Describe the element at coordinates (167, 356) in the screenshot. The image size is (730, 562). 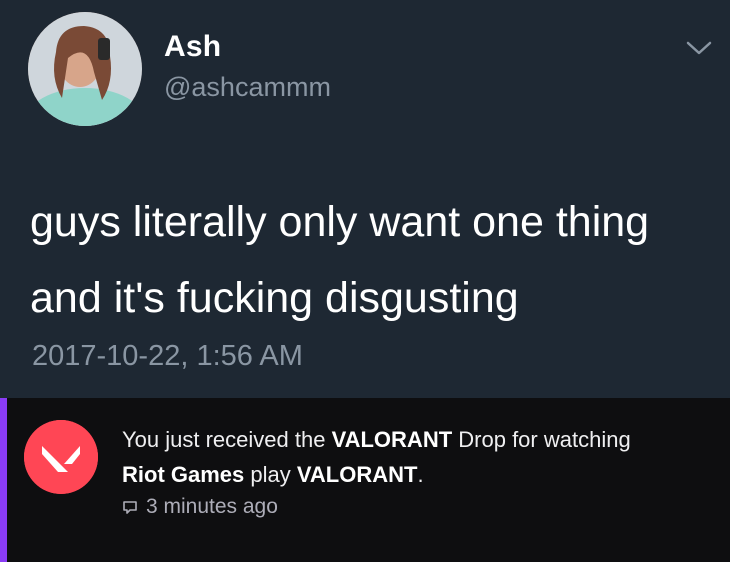
I see `tweet-timestamp: 2017-10-22, 1:56 AM` at that location.